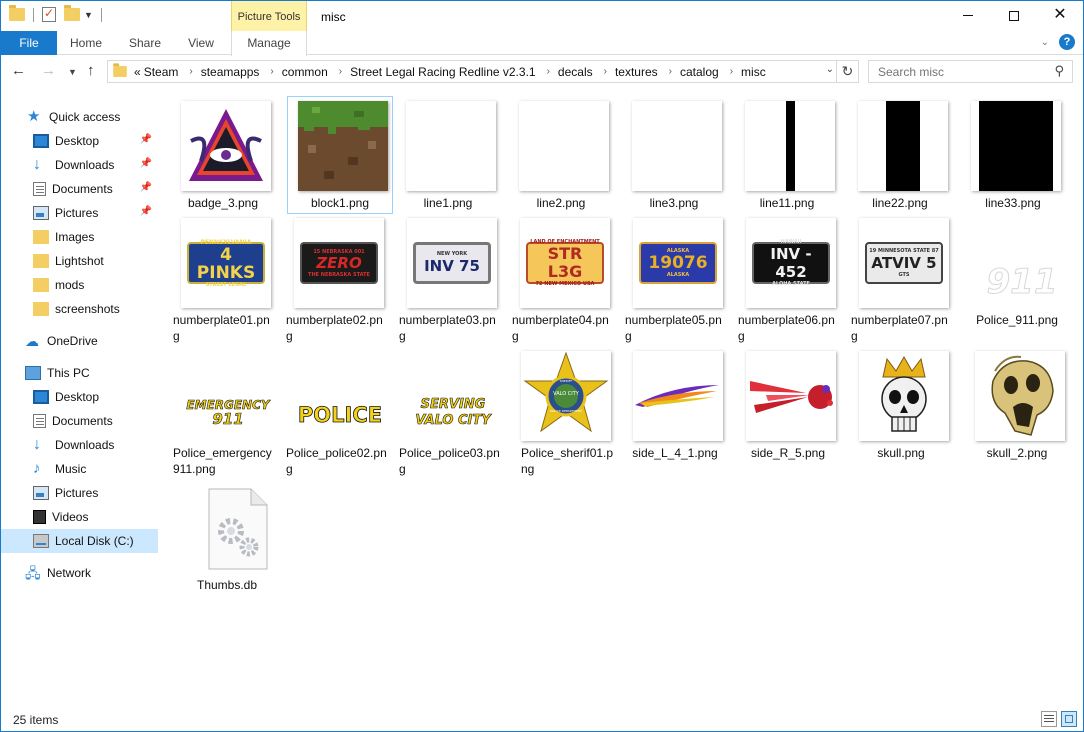 The height and width of the screenshot is (732, 1084). Describe the element at coordinates (901, 453) in the screenshot. I see `file-name: skull.png` at that location.